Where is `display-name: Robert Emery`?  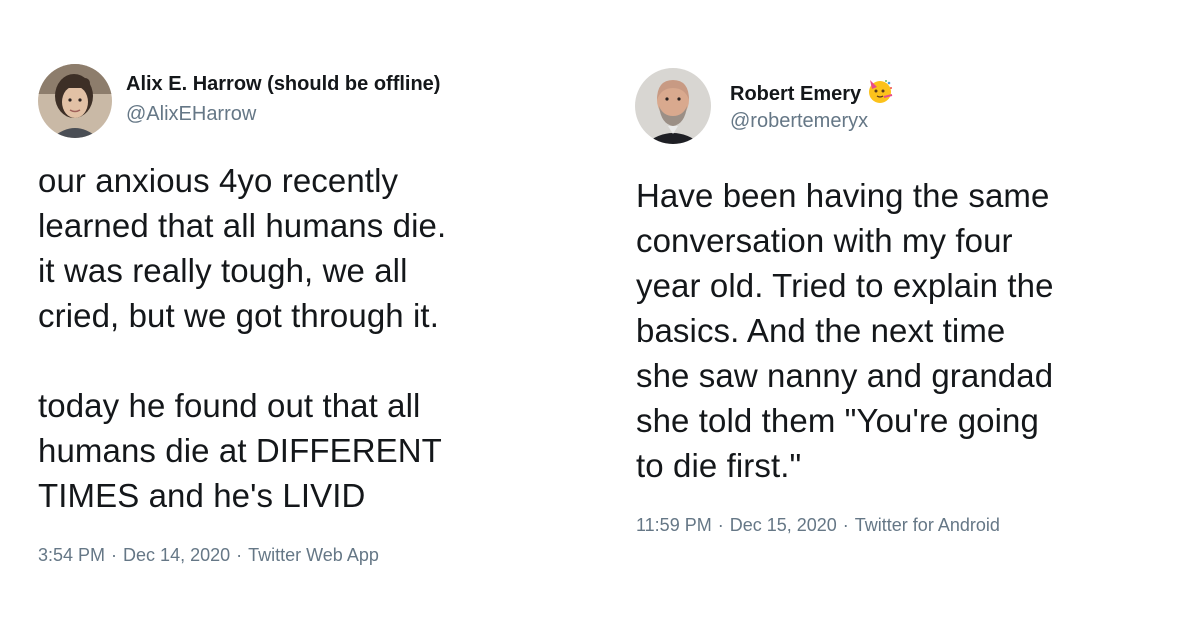
display-name: Robert Emery is located at coordinates (811, 92).